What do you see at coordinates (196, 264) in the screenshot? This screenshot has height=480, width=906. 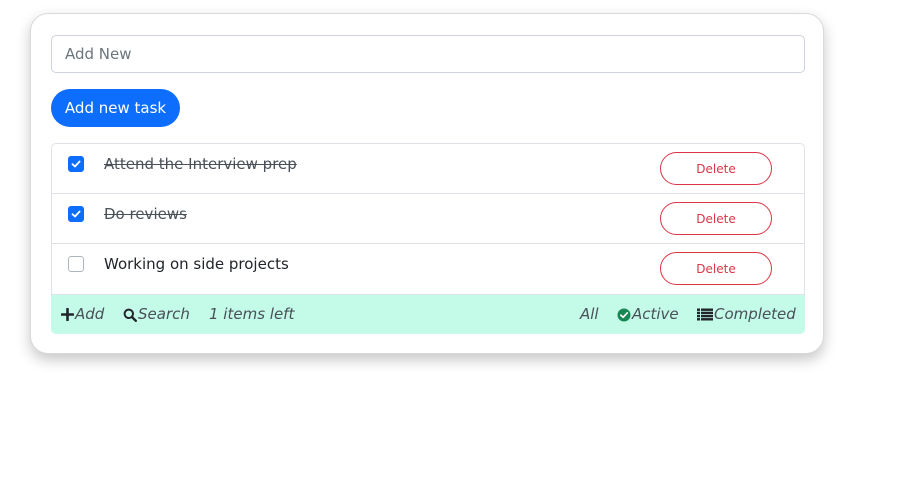 I see `task-label: Working on side projects` at bounding box center [196, 264].